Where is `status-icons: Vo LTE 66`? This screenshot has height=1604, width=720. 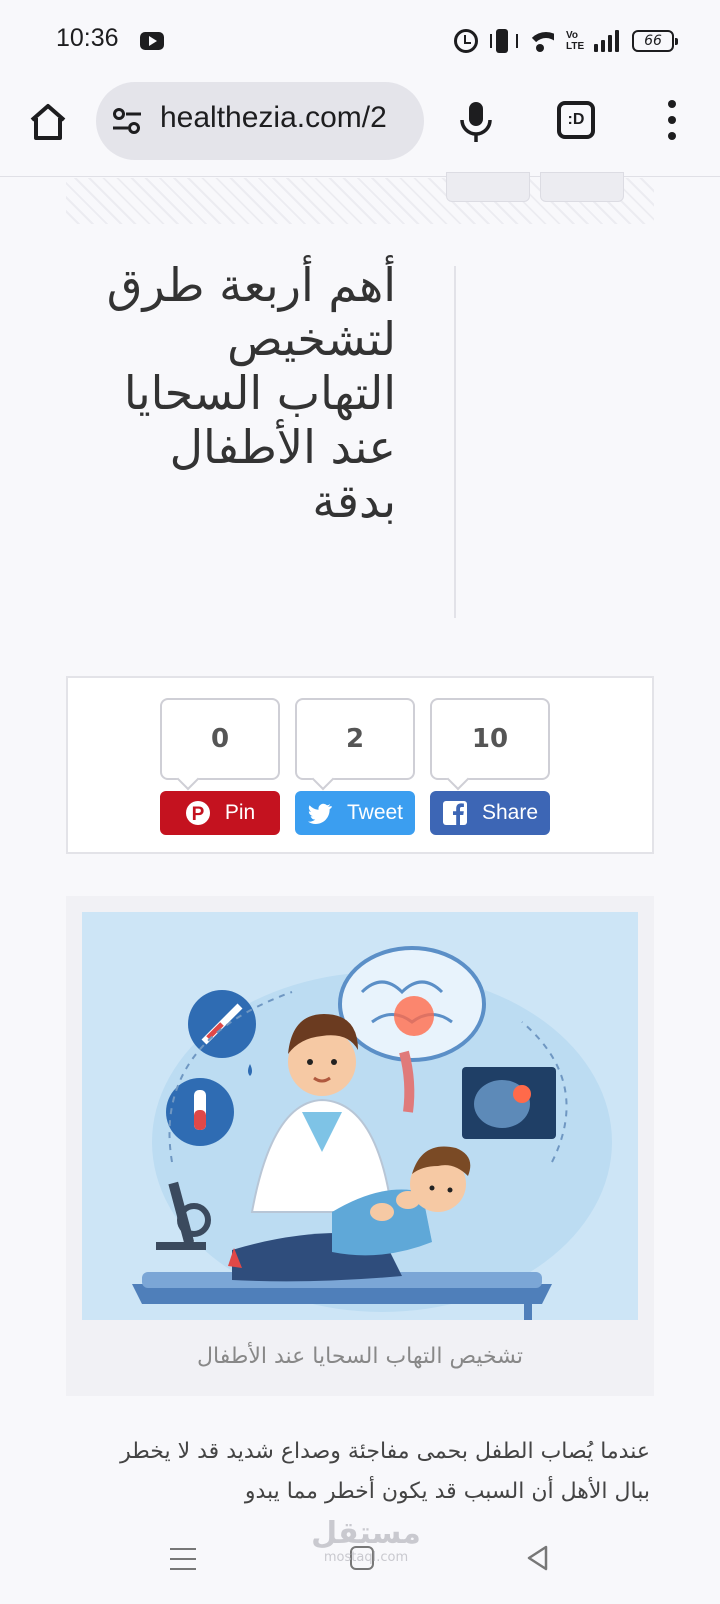
status-icons: Vo LTE 66 is located at coordinates (566, 41).